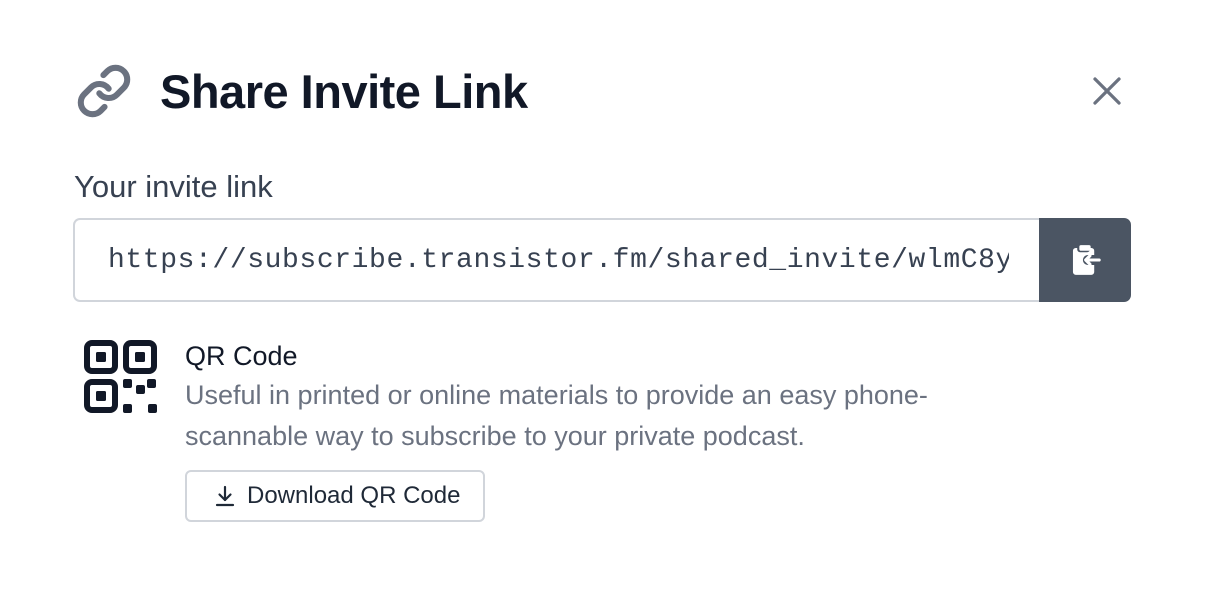 Image resolution: width=1205 pixels, height=594 pixels. I want to click on invite-link-label: Your invite link, so click(173, 186).